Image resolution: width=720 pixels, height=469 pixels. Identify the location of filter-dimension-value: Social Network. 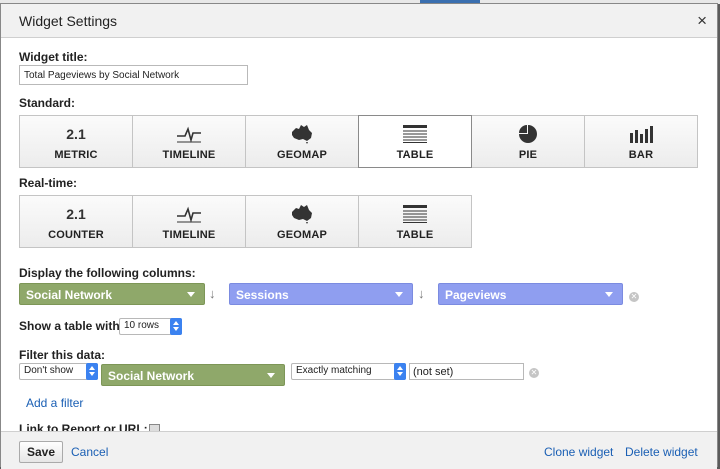
(151, 376).